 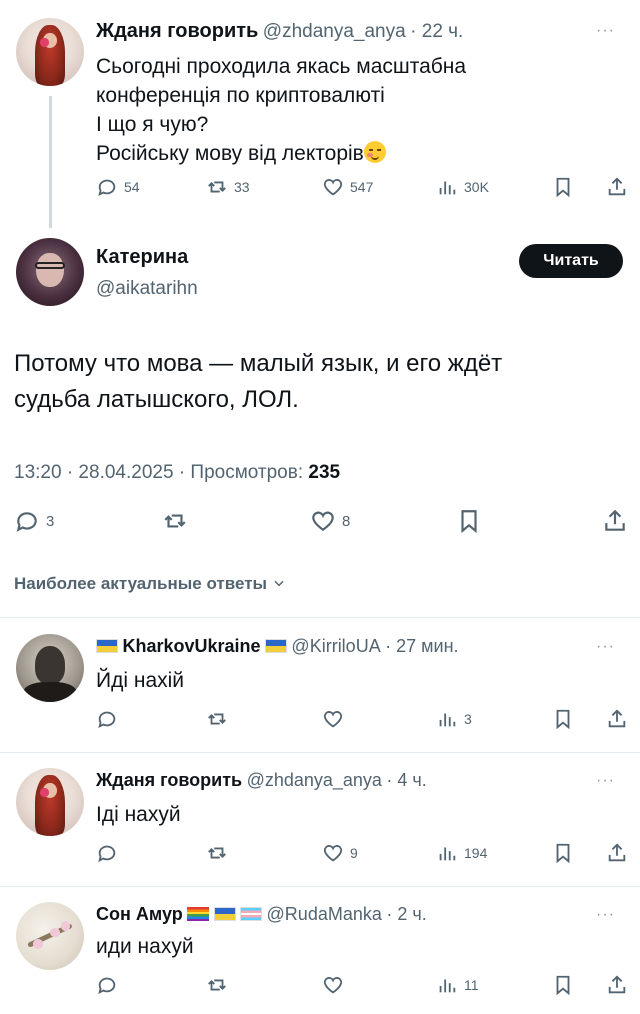 What do you see at coordinates (571, 261) in the screenshot?
I see `follow-button: Читать` at bounding box center [571, 261].